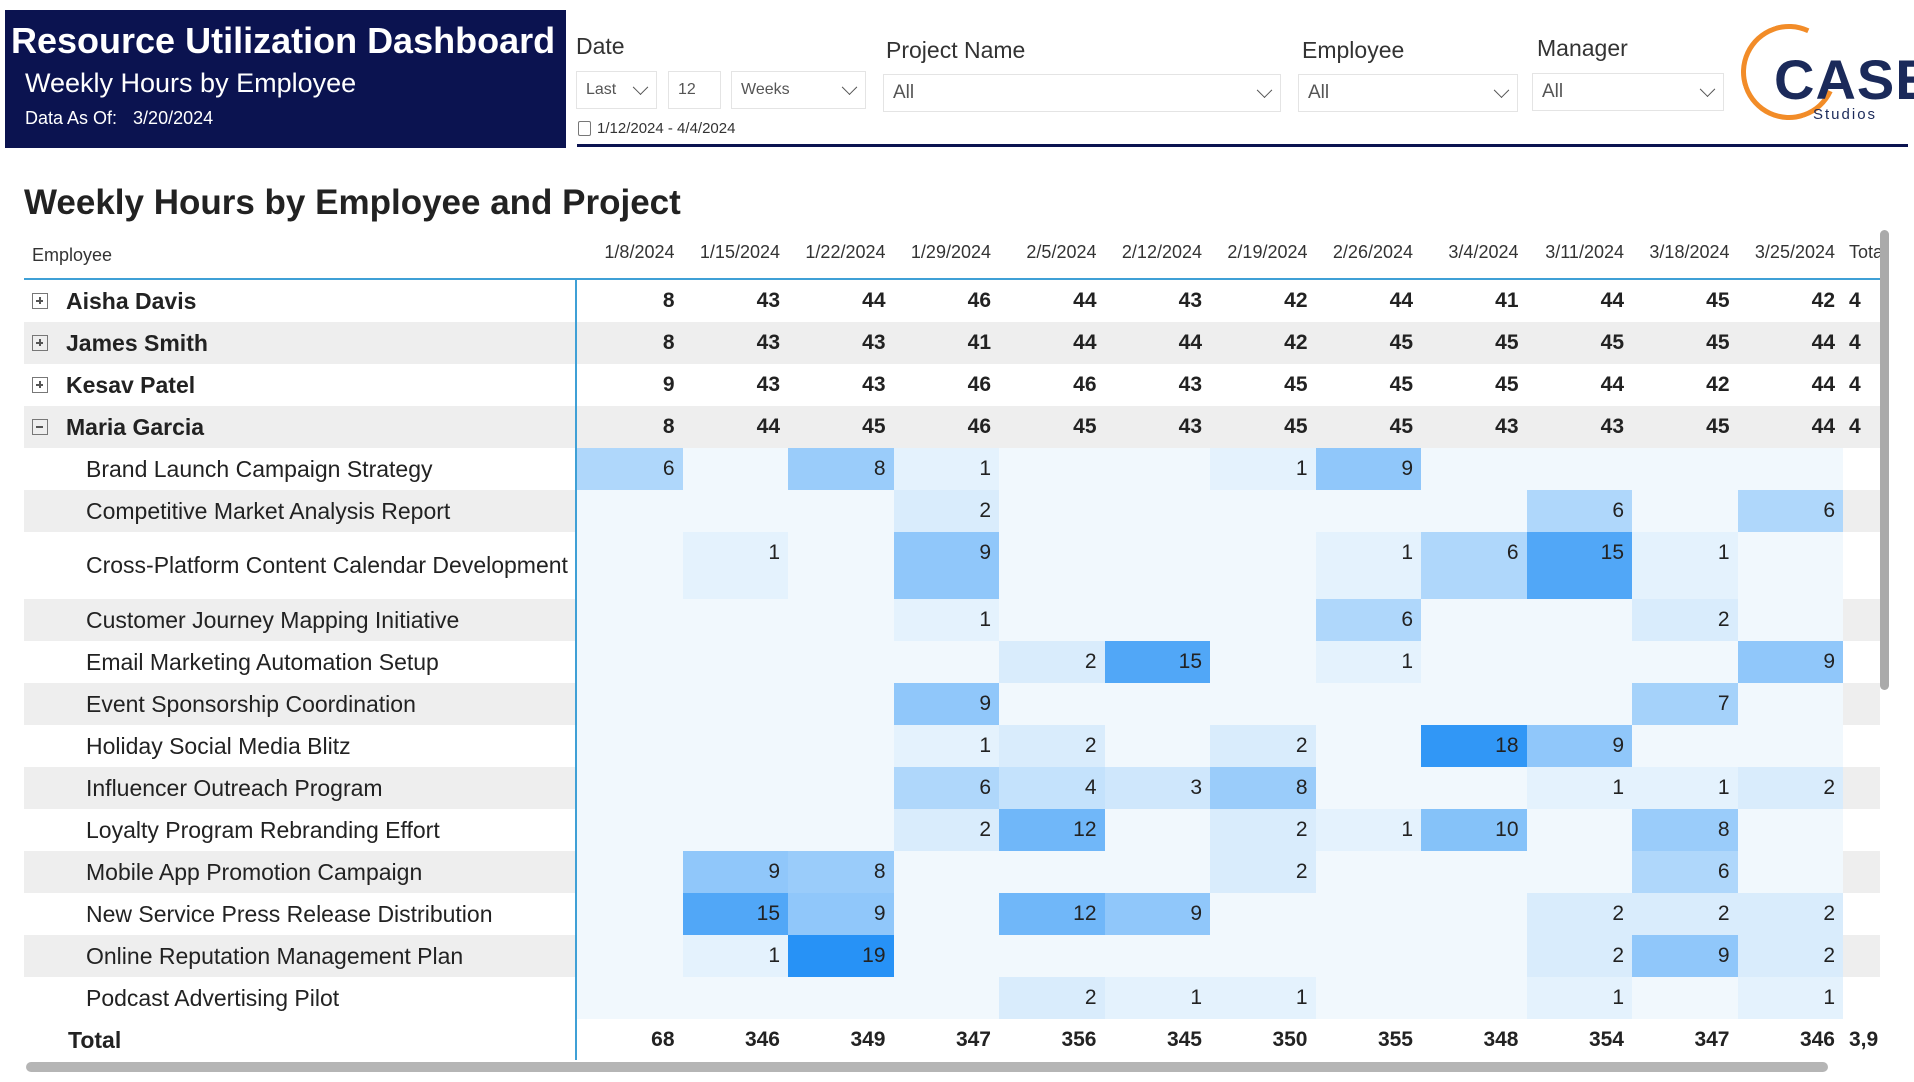 The image size is (1914, 1082). I want to click on column-header: 1/8/2024, so click(630, 255).